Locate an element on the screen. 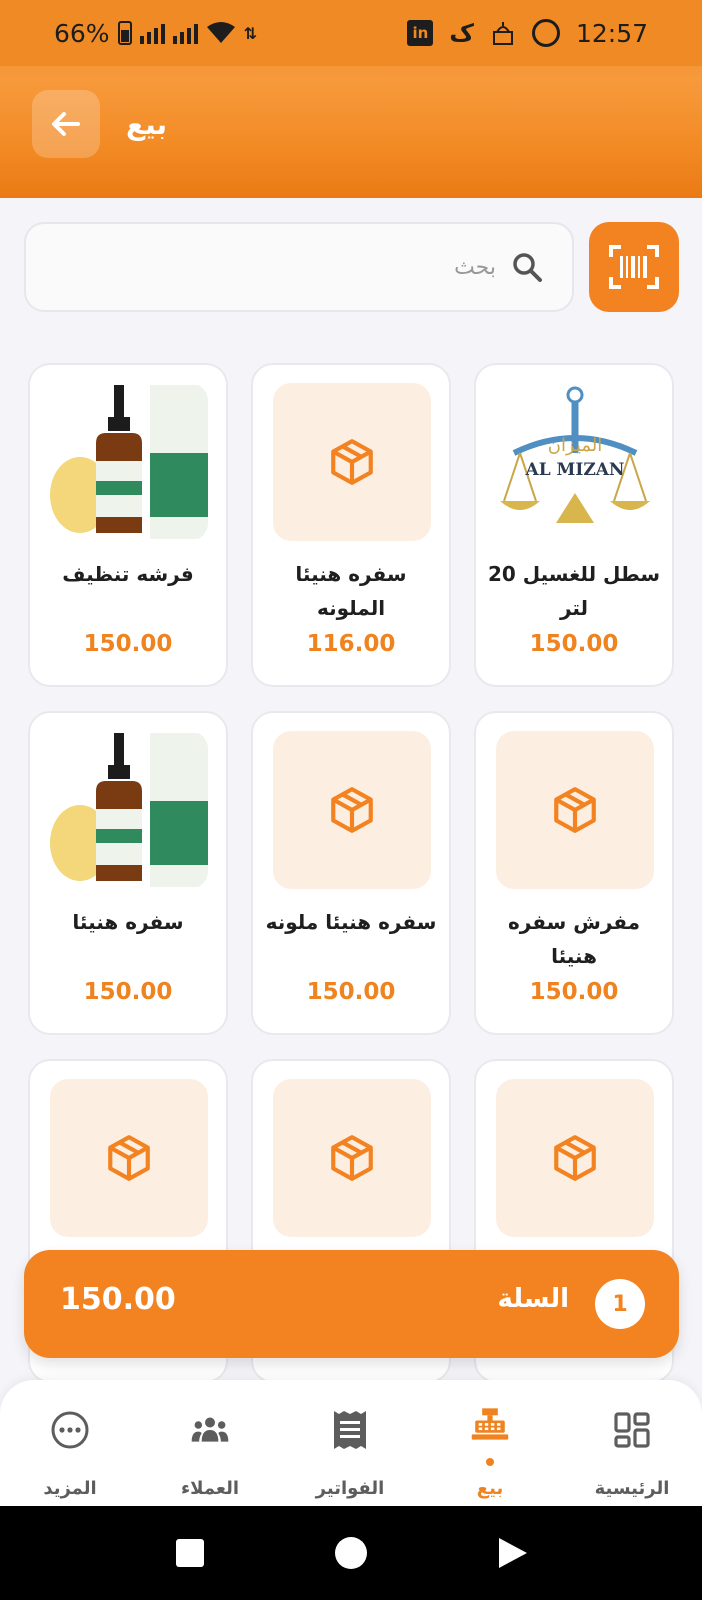  active-indicator is located at coordinates (490, 1462).